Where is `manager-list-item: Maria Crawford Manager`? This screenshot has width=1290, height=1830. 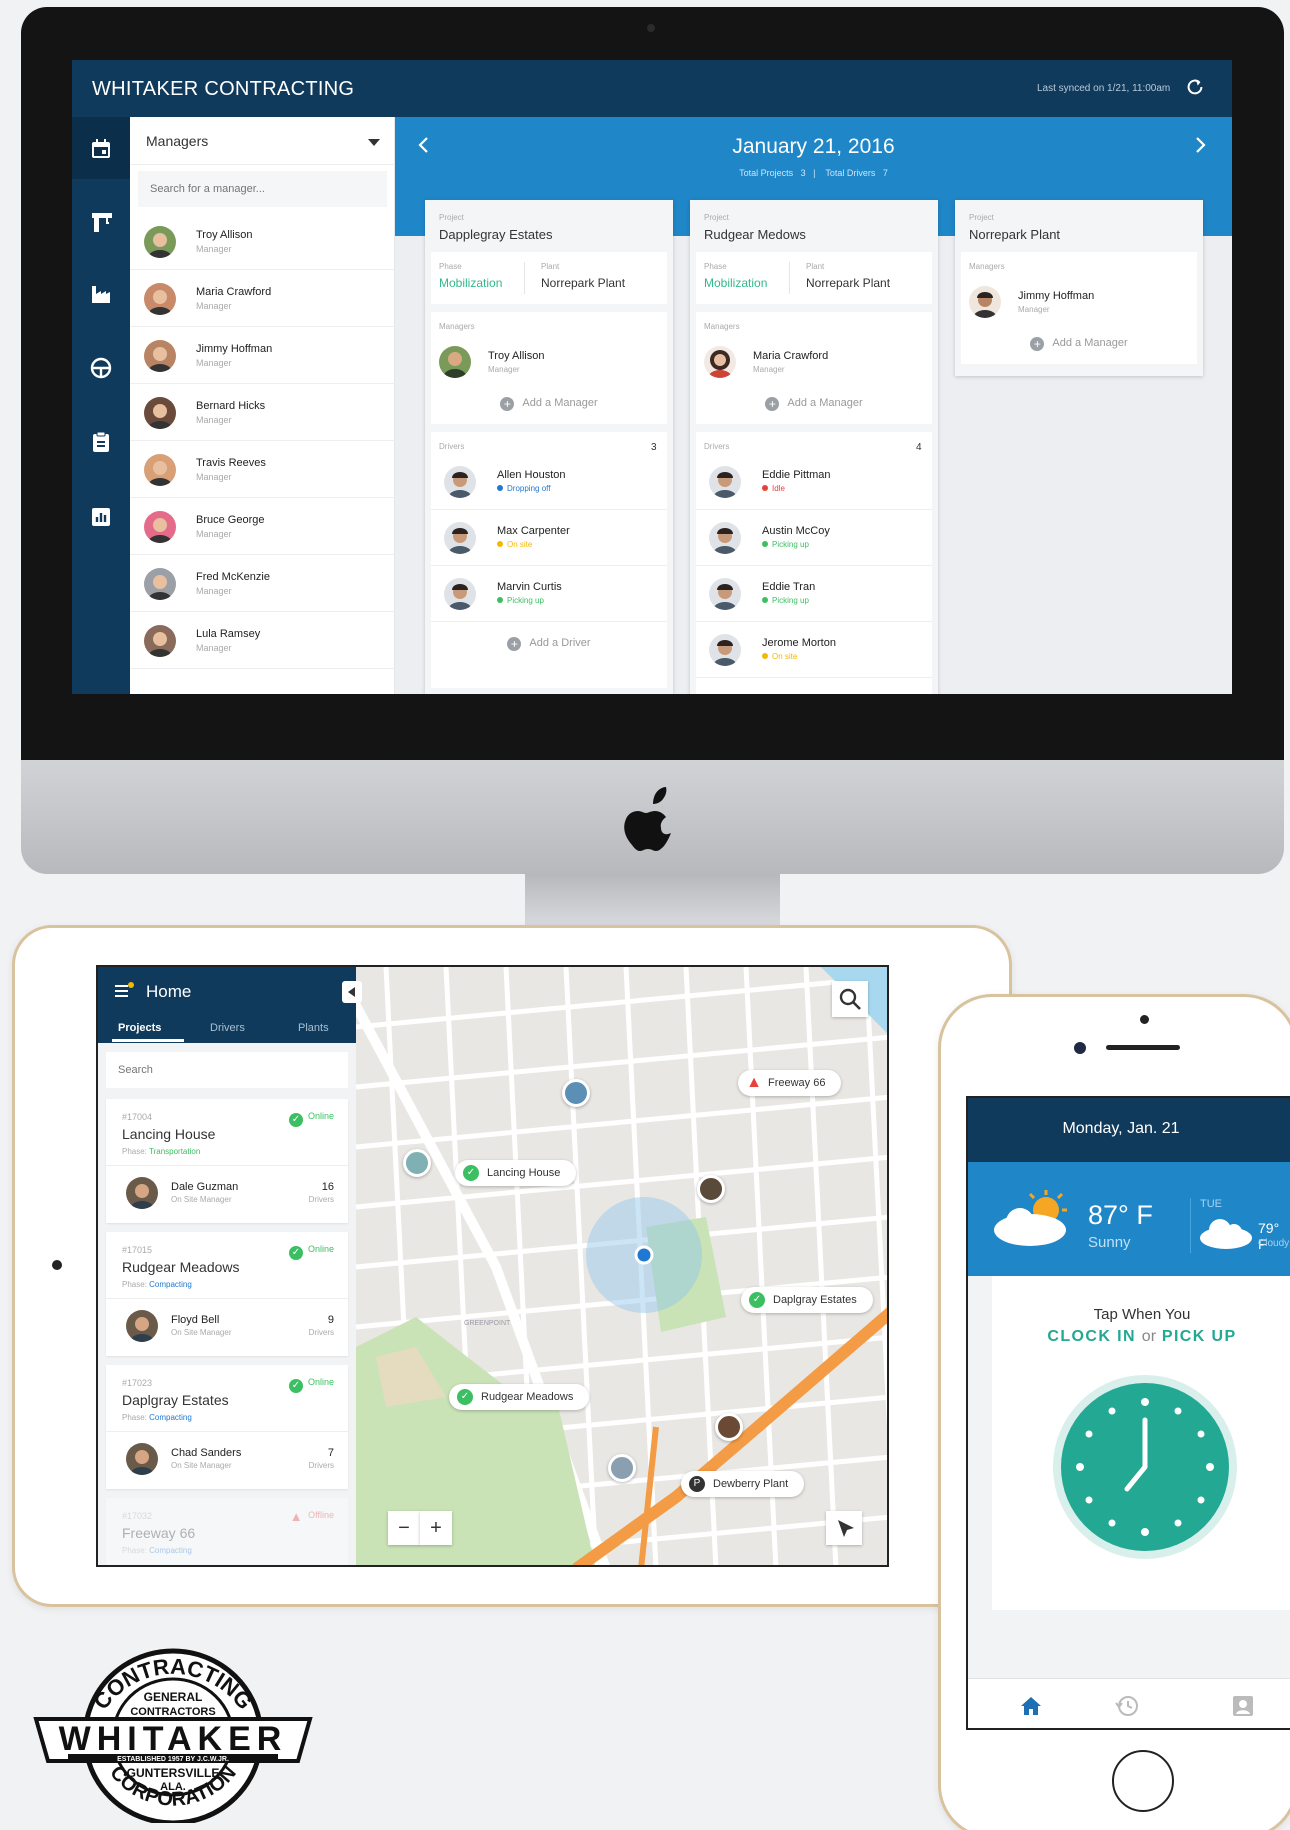
manager-list-item: Maria Crawford Manager is located at coordinates (262, 298).